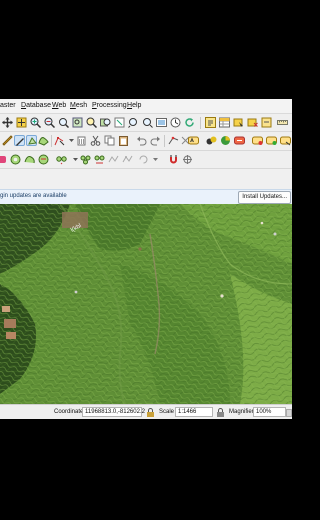 The image size is (320, 520). Describe the element at coordinates (266, 122) in the screenshot. I see `select-by-value-icon` at that location.